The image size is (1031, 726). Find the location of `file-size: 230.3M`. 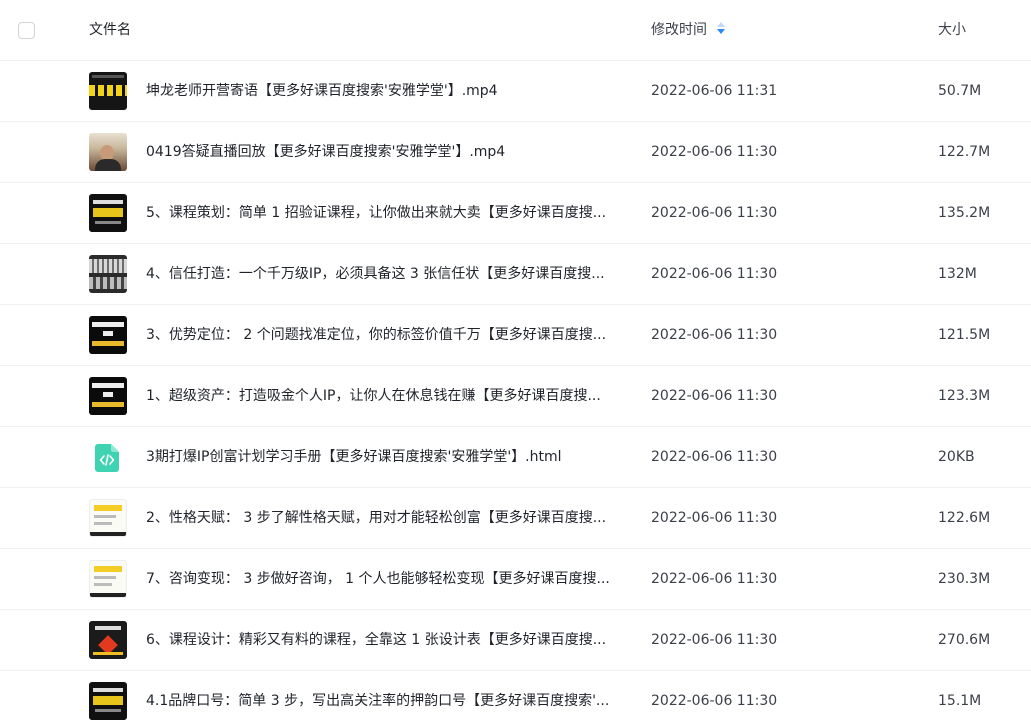

file-size: 230.3M is located at coordinates (964, 579).